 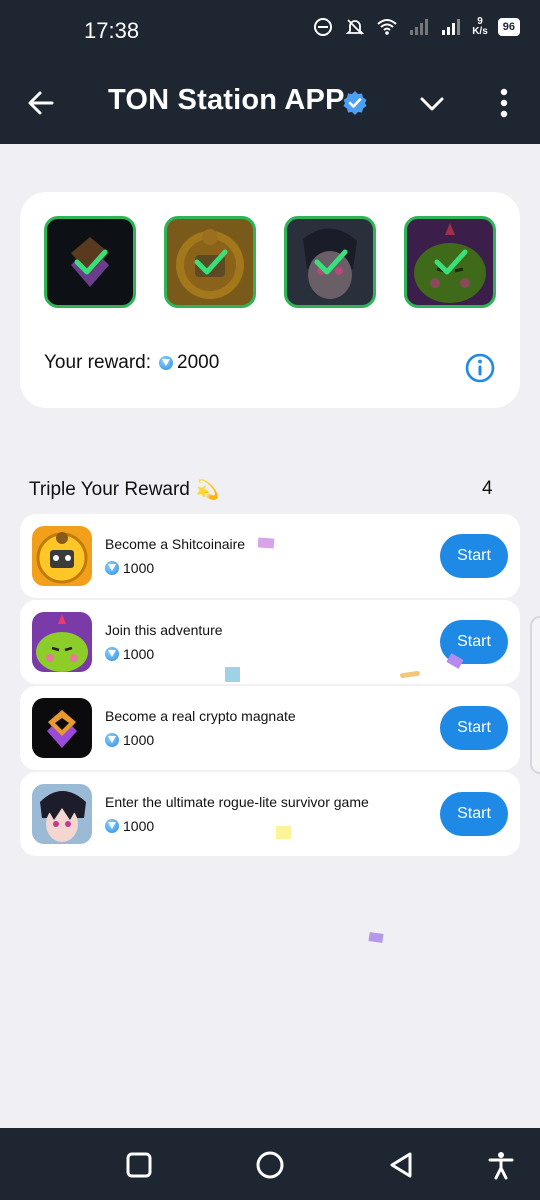 I want to click on rogue-lite-badge, so click(x=330, y=262).